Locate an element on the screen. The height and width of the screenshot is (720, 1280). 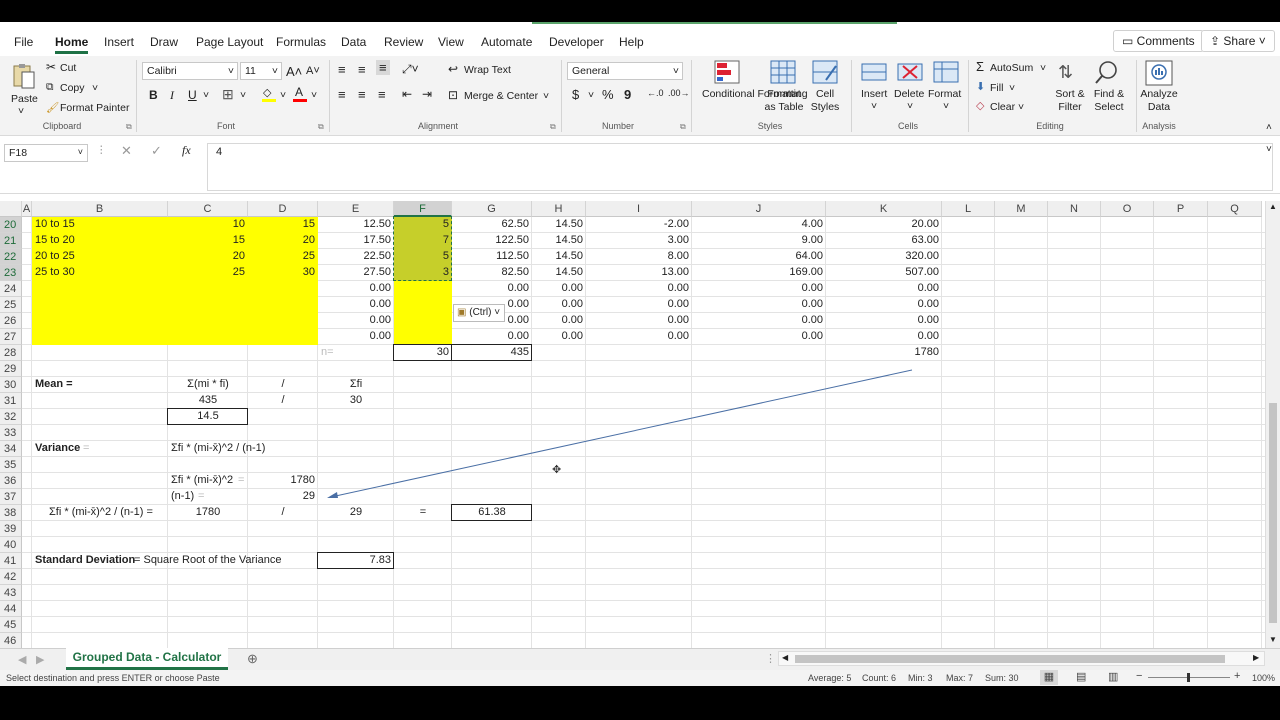
cell-i24: 0.00 is located at coordinates (639, 289).